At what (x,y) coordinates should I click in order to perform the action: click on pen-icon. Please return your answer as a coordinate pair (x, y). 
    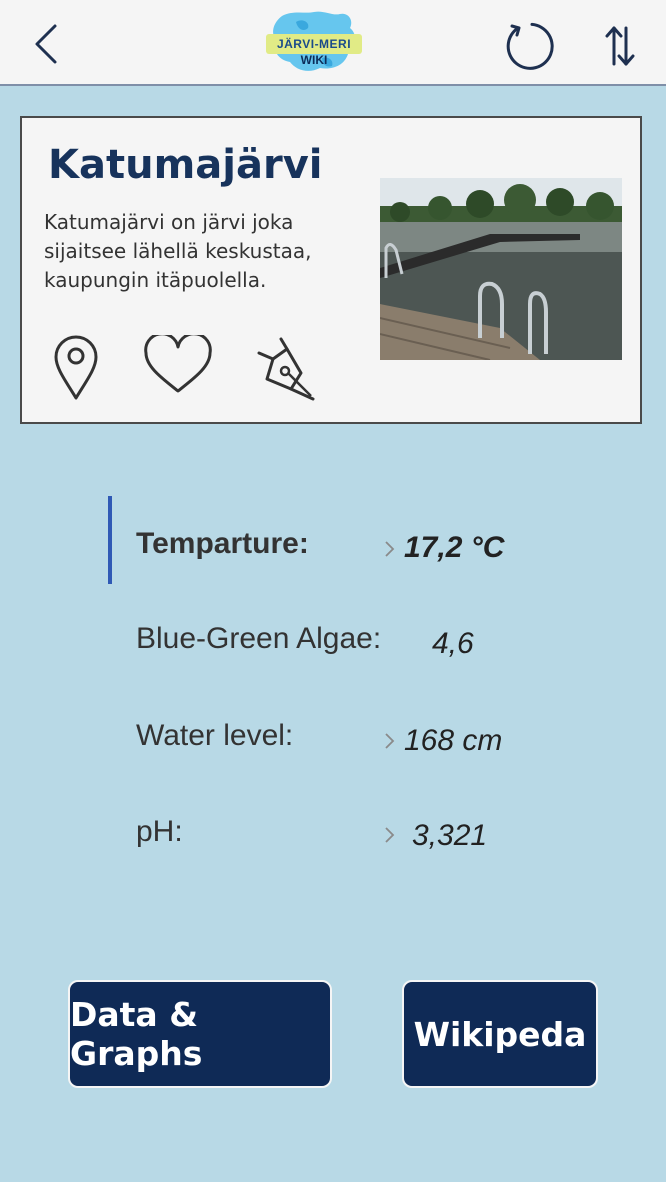
    Looking at the image, I should click on (286, 369).